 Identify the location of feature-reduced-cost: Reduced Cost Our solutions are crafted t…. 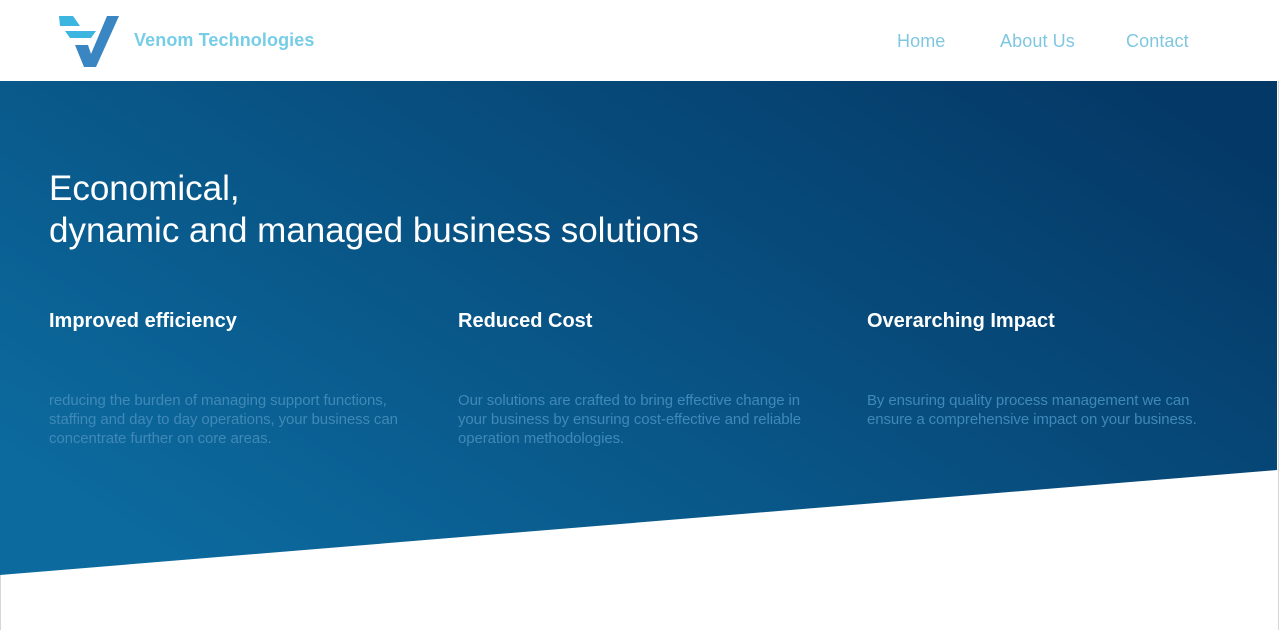
(644, 378).